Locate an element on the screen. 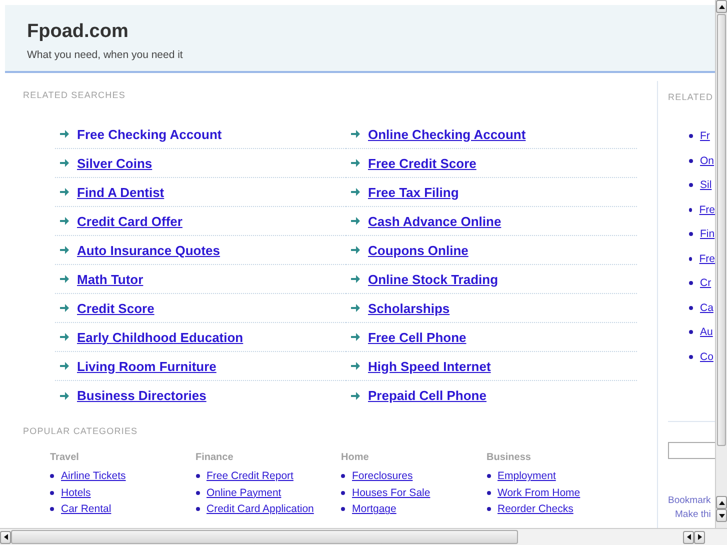 This screenshot has width=727, height=545. homepage-link: Make thi is located at coordinates (695, 514).